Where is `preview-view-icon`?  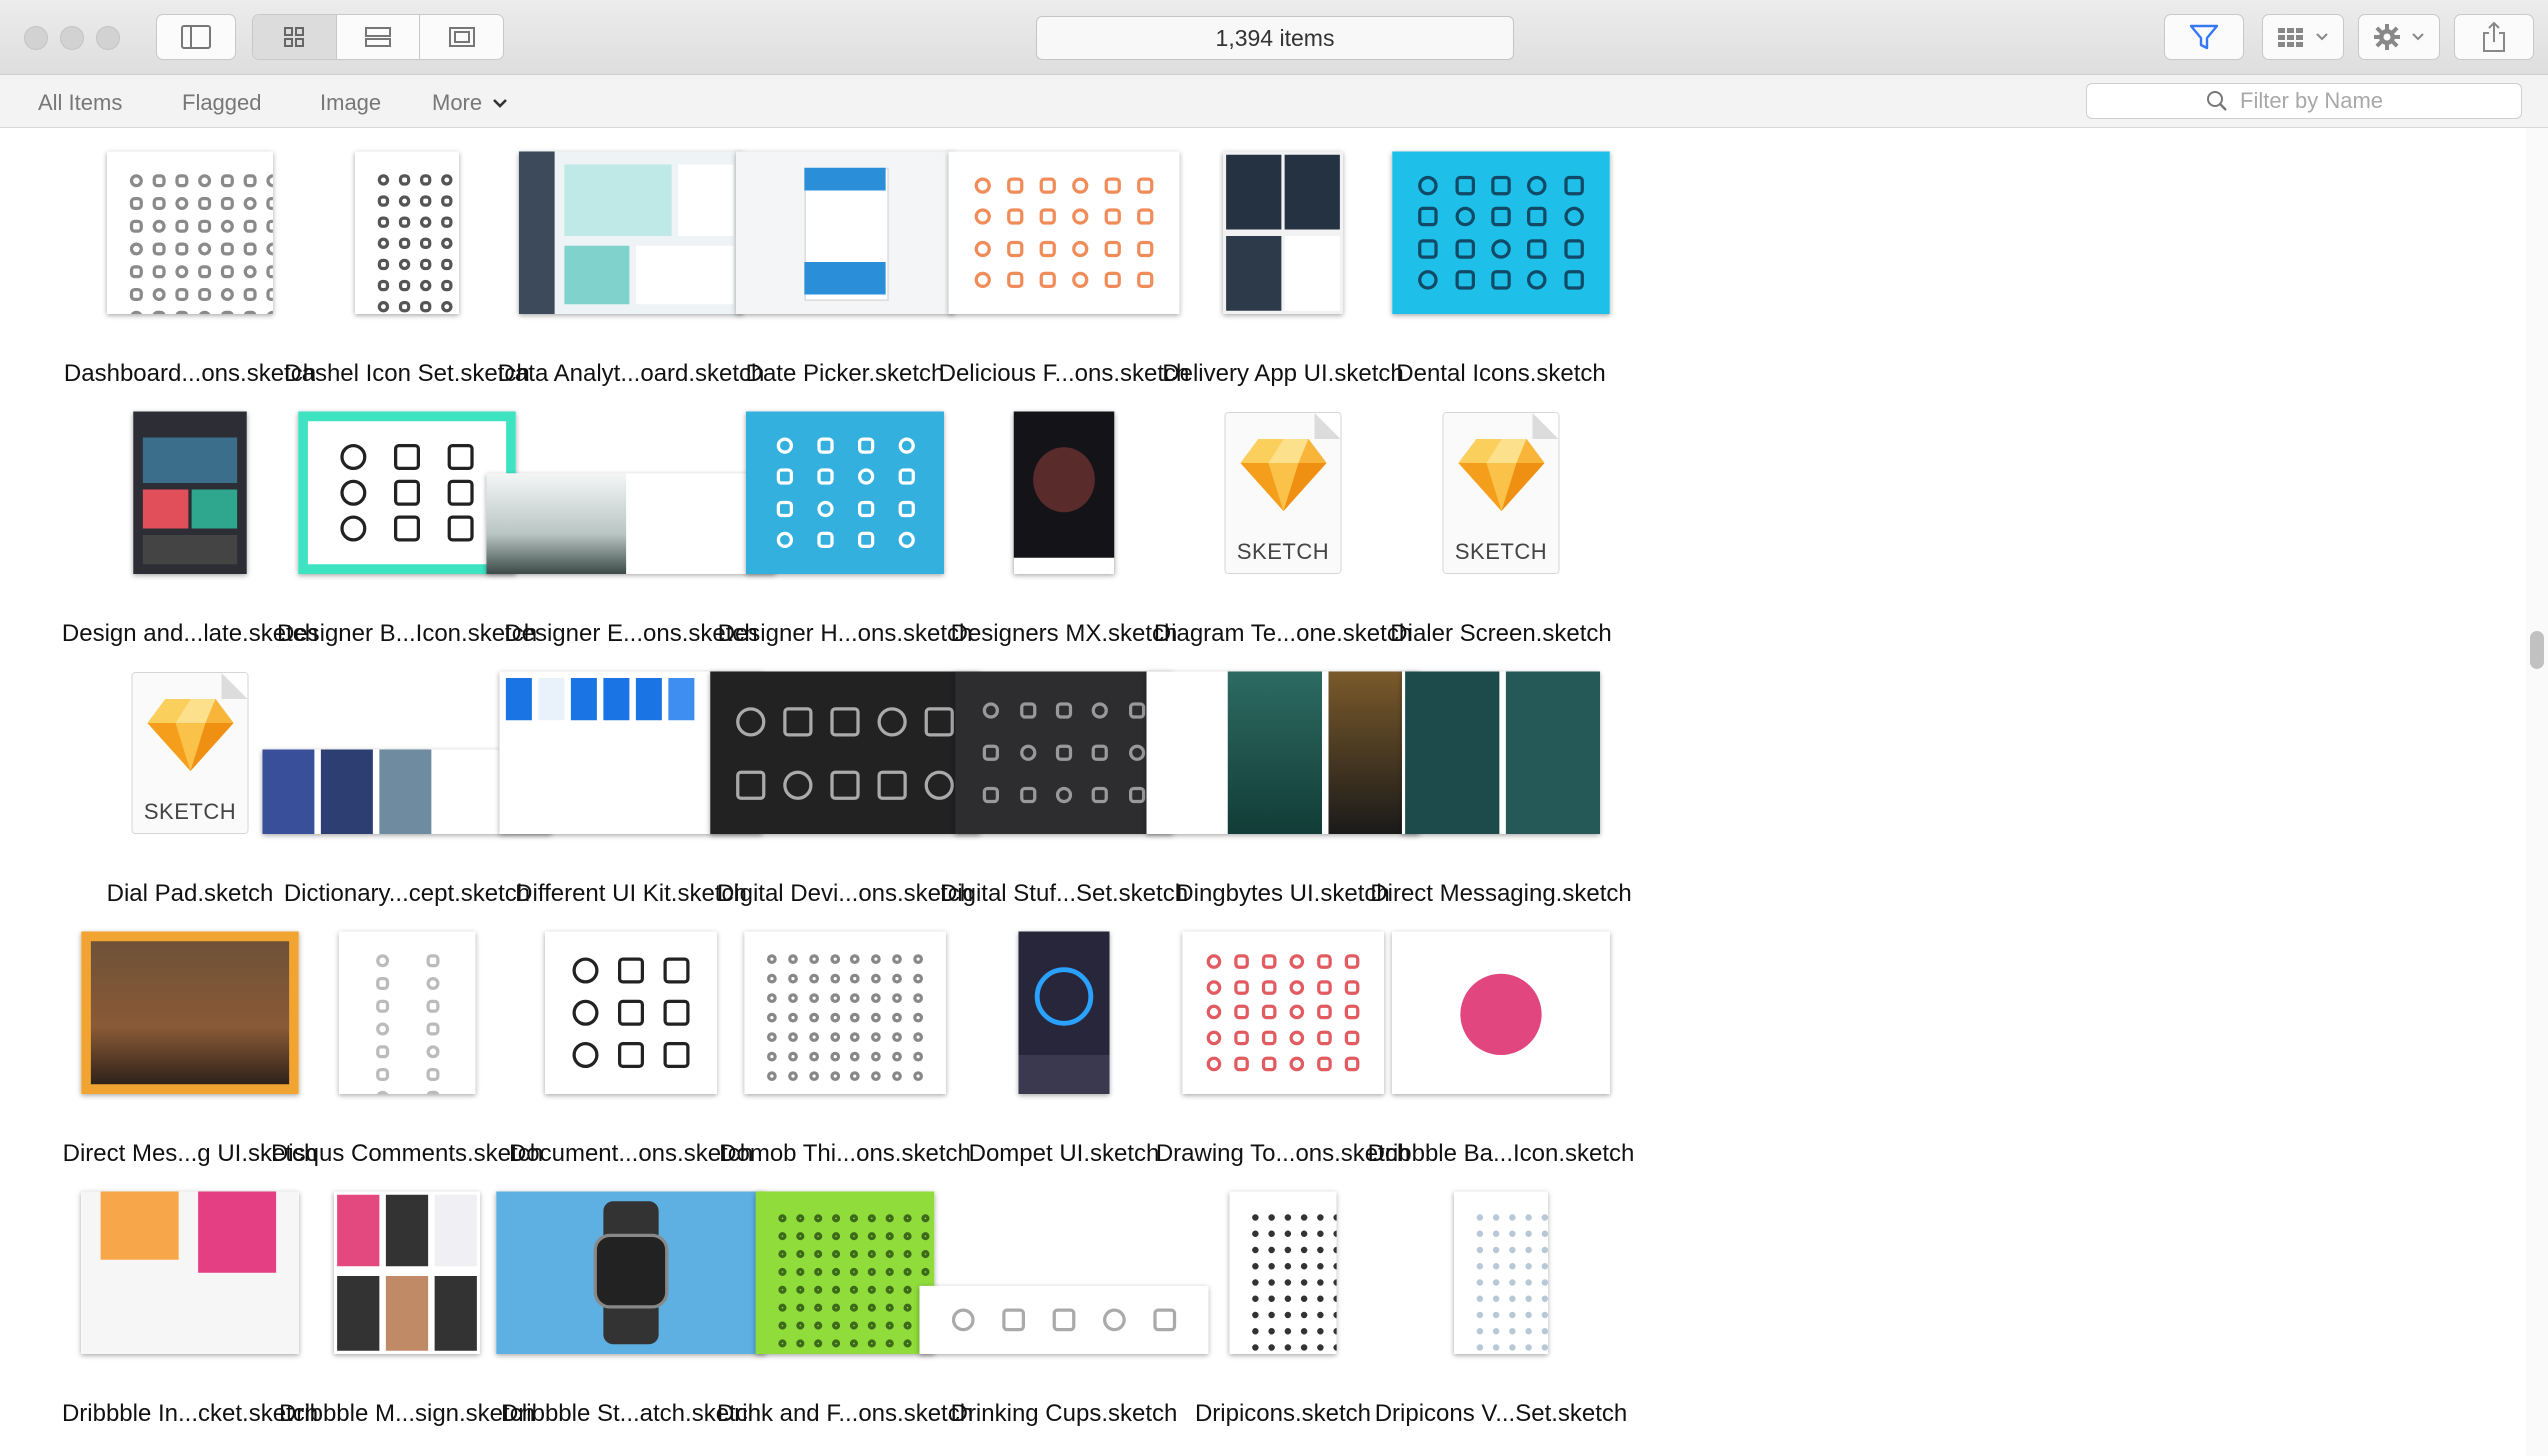
preview-view-icon is located at coordinates (461, 37).